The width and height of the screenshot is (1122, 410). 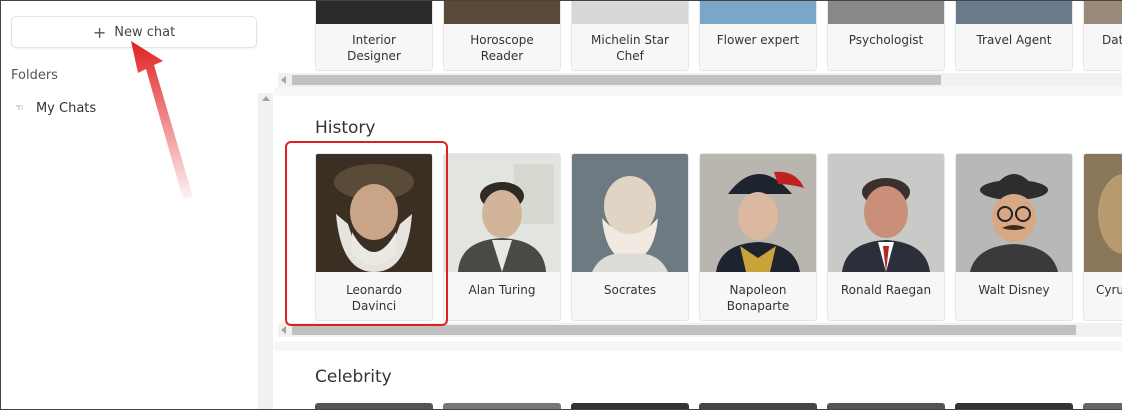 What do you see at coordinates (145, 32) in the screenshot?
I see `new-chat-label: New chat` at bounding box center [145, 32].